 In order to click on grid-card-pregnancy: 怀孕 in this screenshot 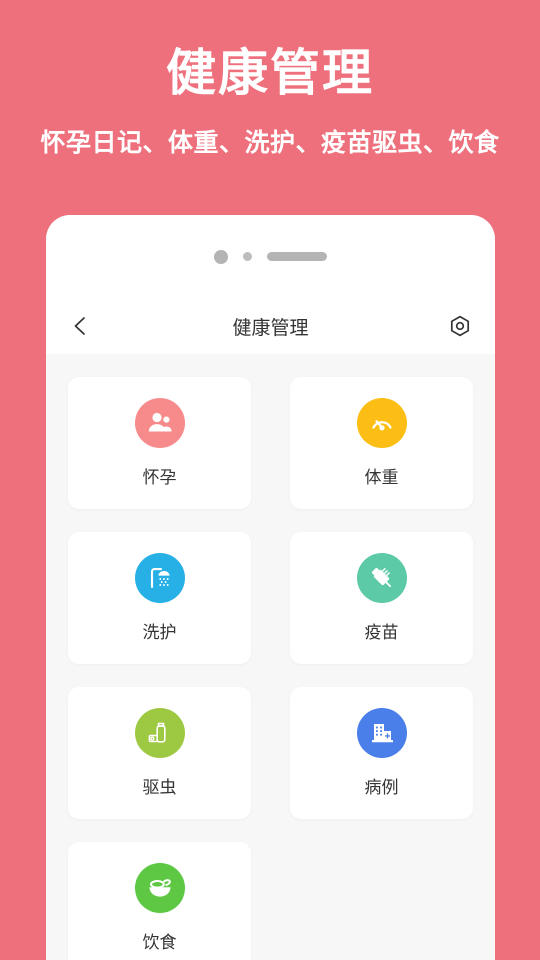, I will do `click(159, 443)`.